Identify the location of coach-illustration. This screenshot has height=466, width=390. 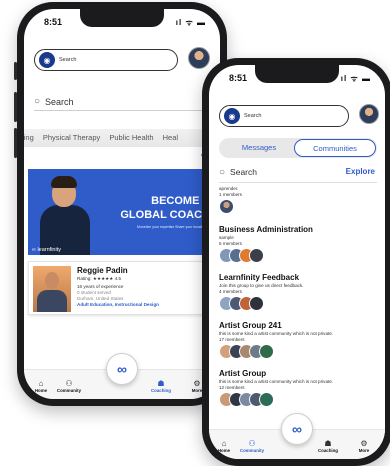
(64, 215).